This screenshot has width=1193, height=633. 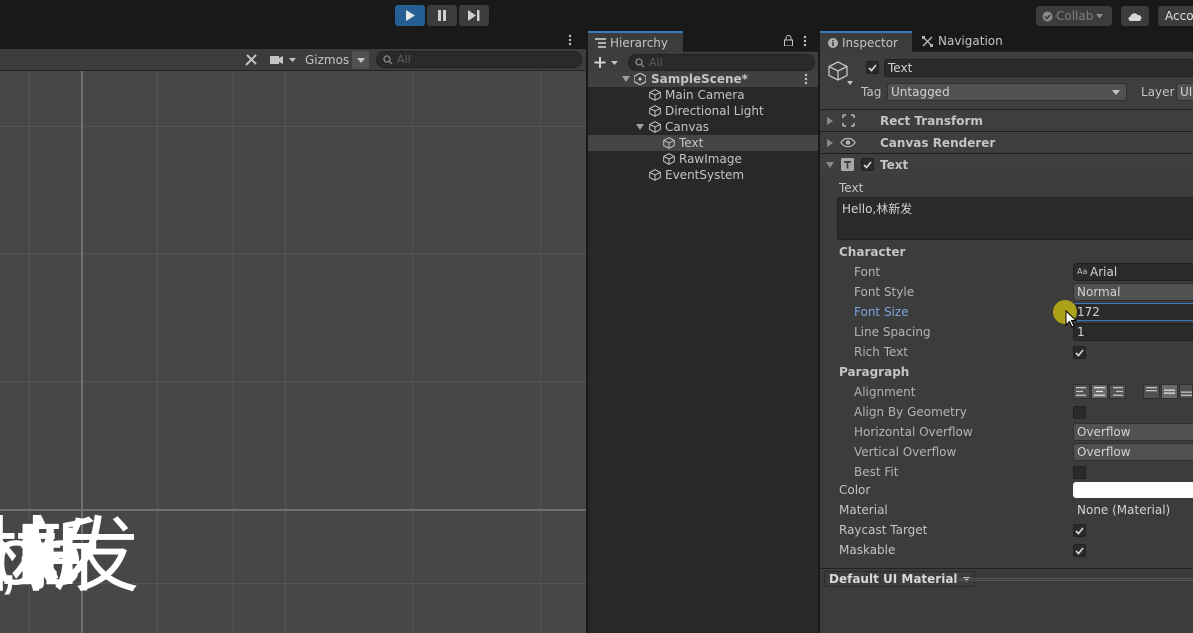 What do you see at coordinates (1169, 391) in the screenshot?
I see `align-middle-button` at bounding box center [1169, 391].